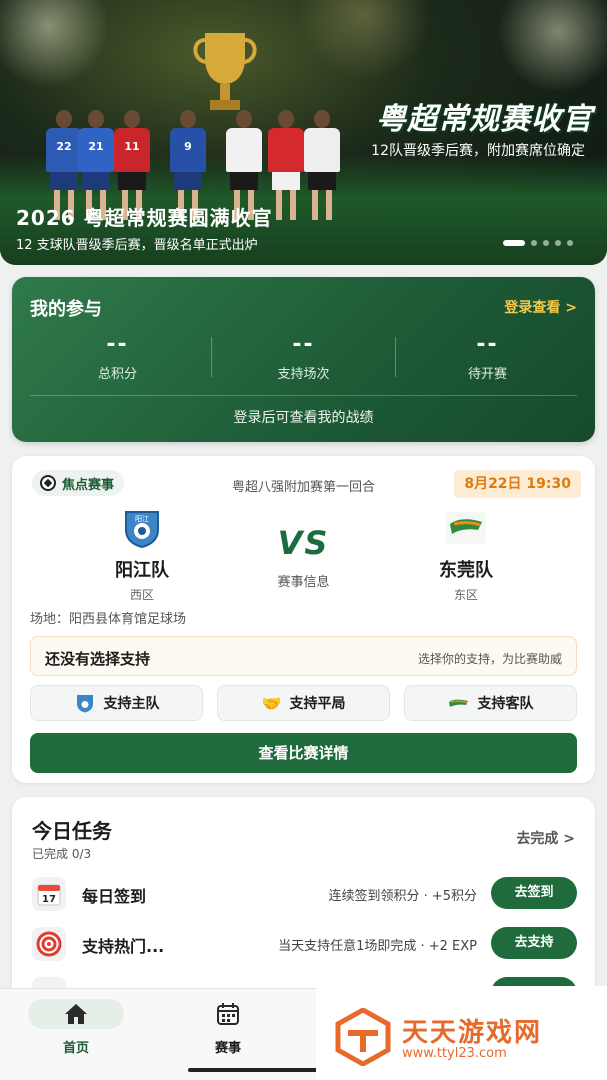 Image resolution: width=607 pixels, height=1080 pixels. What do you see at coordinates (538, 243) in the screenshot?
I see `carousel-indicator` at bounding box center [538, 243].